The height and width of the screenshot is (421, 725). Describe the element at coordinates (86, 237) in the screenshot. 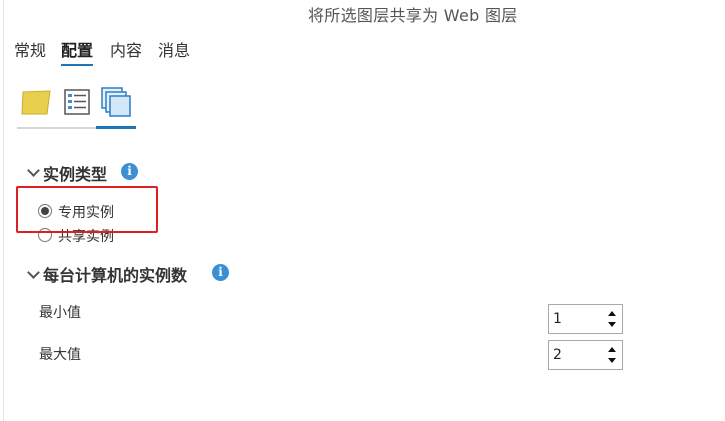

I see `radio-label: 共享实例` at that location.